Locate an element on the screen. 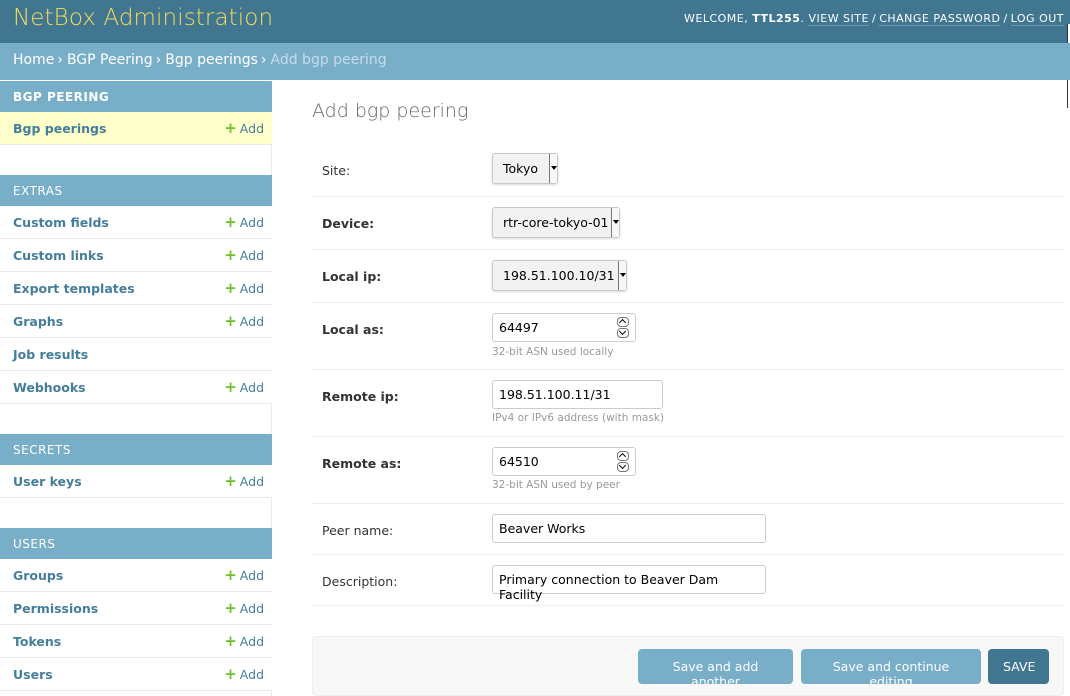  model-link: Custom fields is located at coordinates (61, 222).